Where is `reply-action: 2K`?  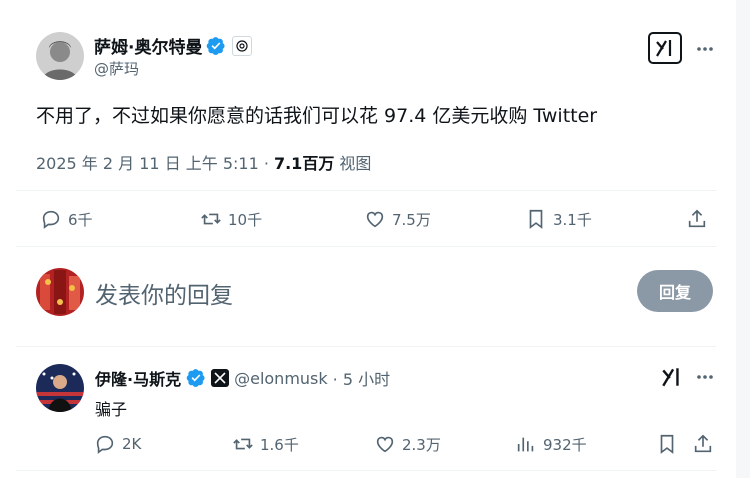 reply-action: 2K is located at coordinates (117, 444).